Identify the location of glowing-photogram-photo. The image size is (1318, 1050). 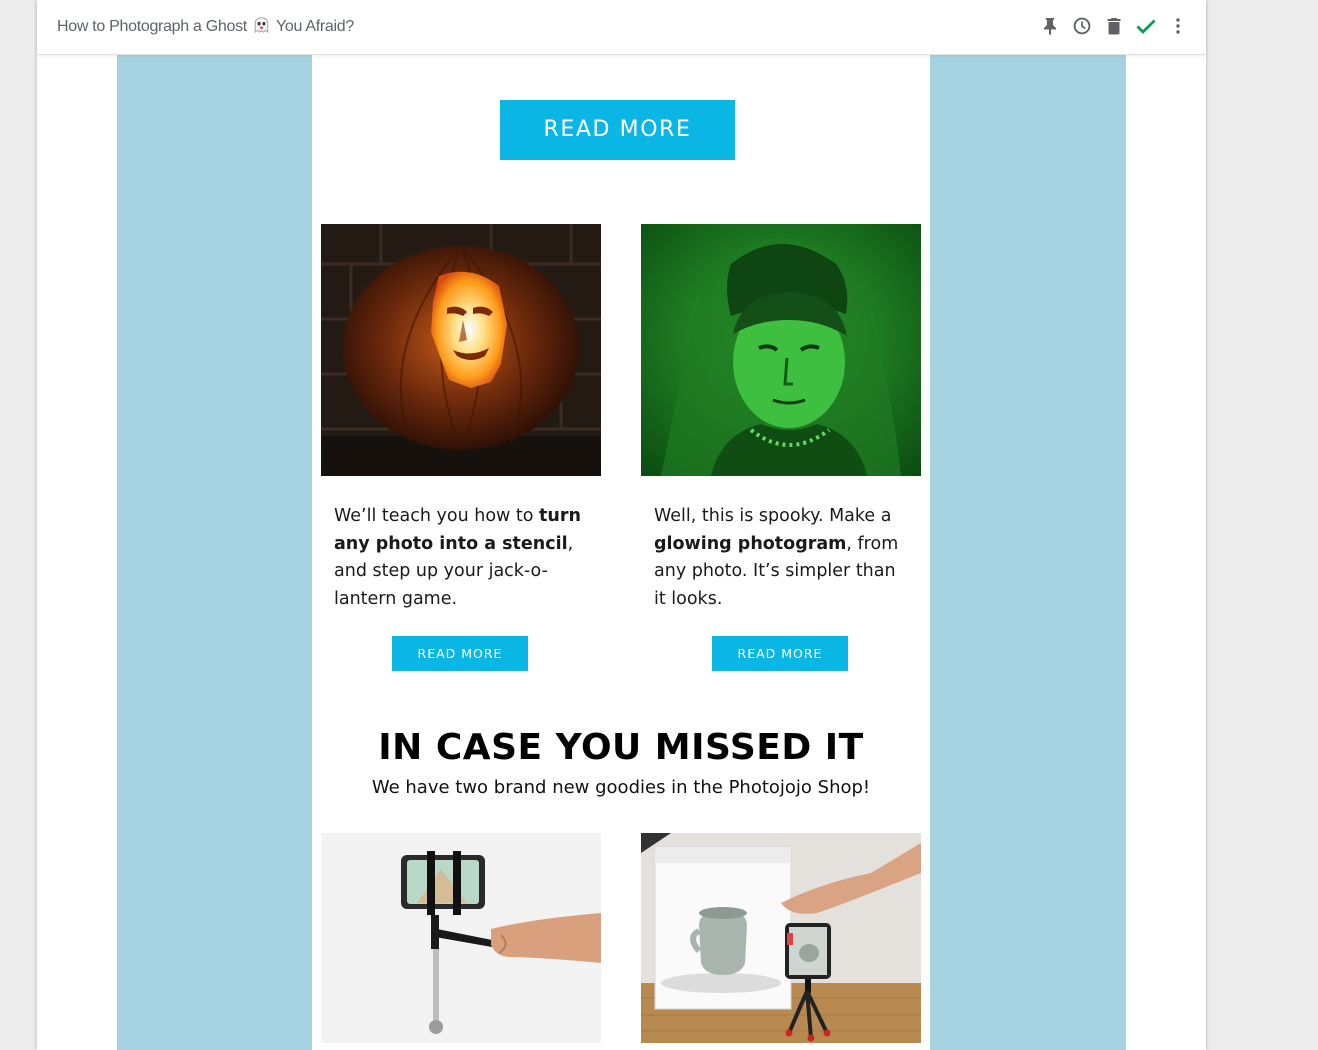
(781, 350).